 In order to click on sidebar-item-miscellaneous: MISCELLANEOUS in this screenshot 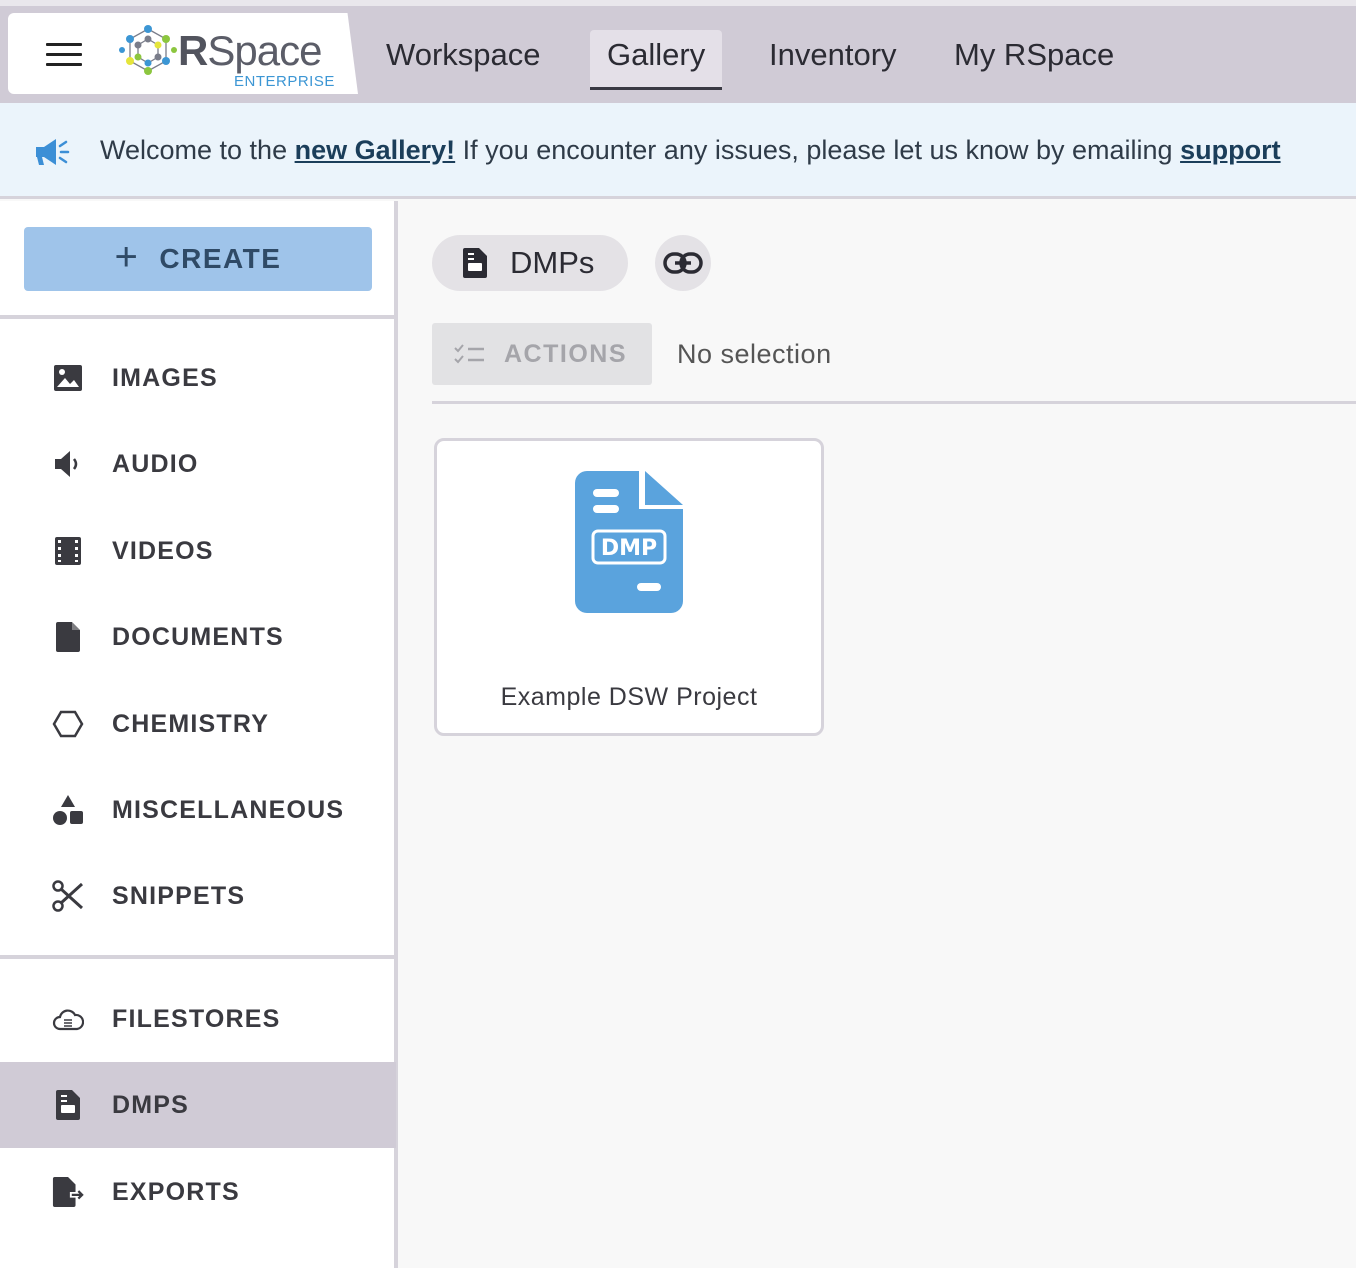, I will do `click(198, 810)`.